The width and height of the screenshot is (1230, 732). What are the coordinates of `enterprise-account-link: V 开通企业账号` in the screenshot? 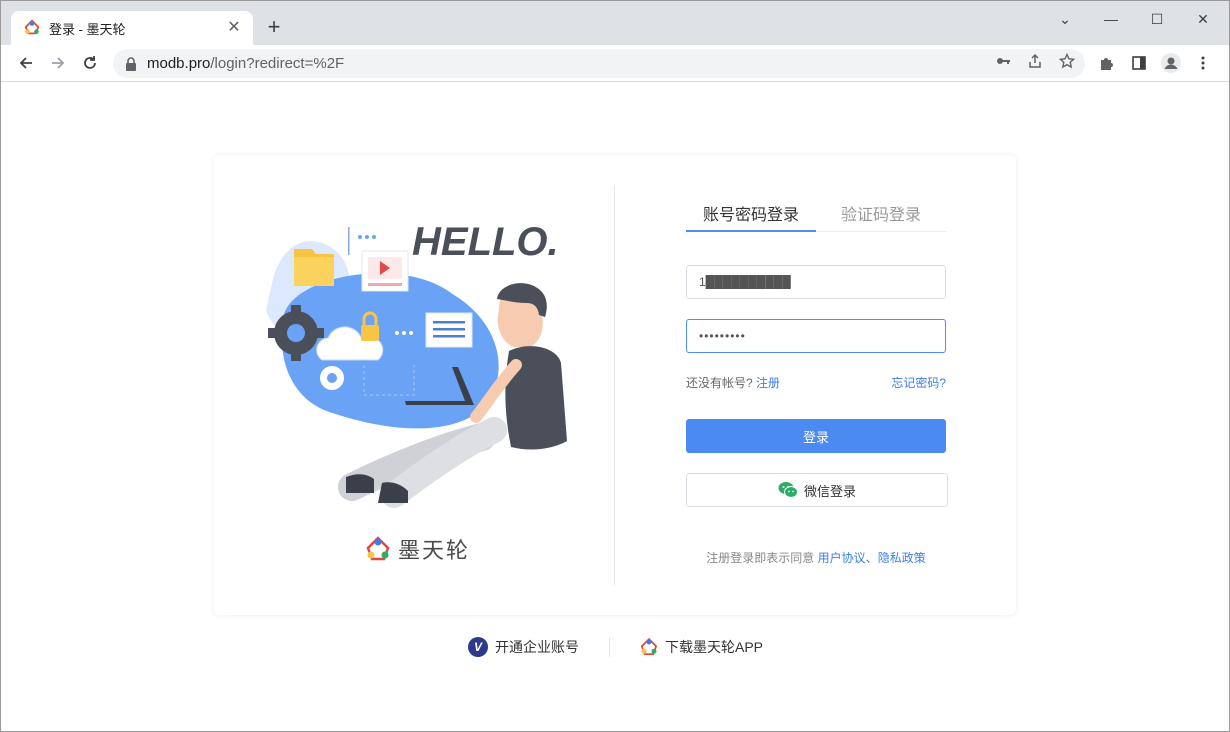 It's located at (523, 647).